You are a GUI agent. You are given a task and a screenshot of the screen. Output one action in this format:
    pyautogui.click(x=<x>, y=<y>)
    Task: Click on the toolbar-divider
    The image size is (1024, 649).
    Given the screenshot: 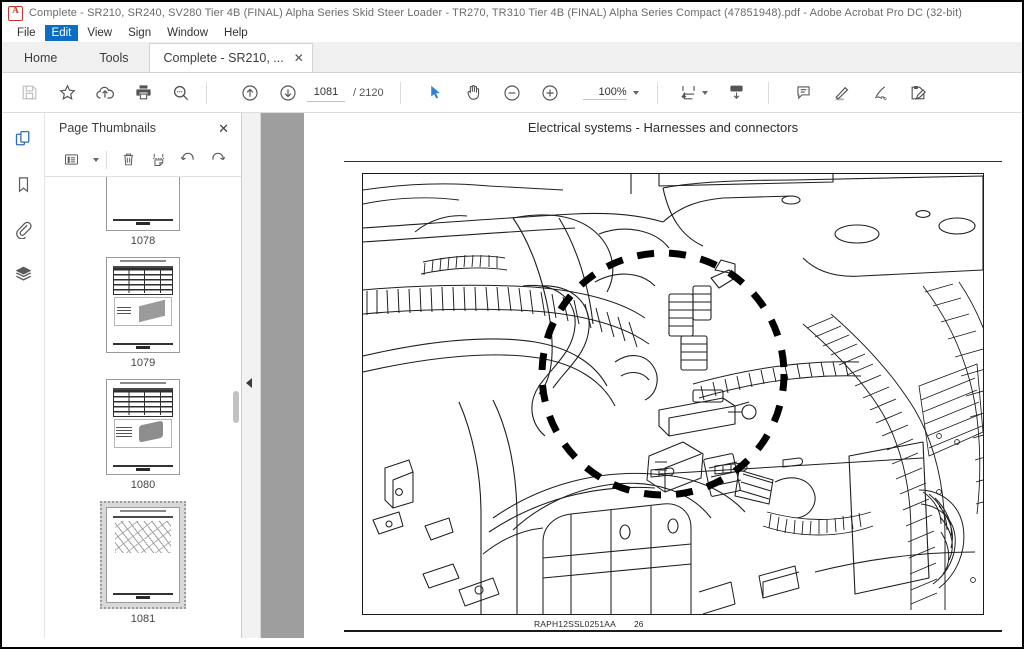 What is the action you would take?
    pyautogui.click(x=206, y=92)
    